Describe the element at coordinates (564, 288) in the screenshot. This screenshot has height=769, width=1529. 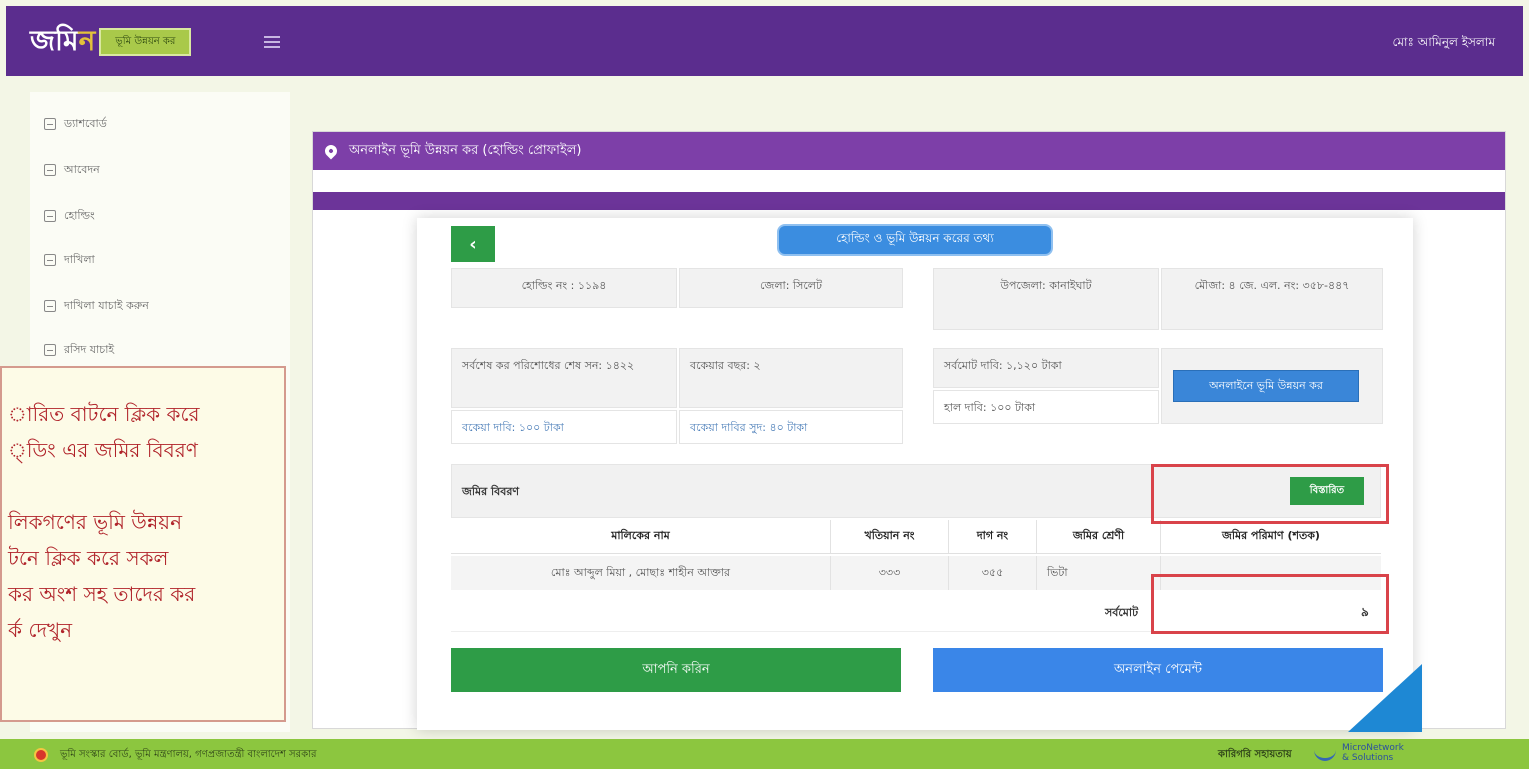
I see `holding-number: হোল্ডিং নং : ১১৯৪` at that location.